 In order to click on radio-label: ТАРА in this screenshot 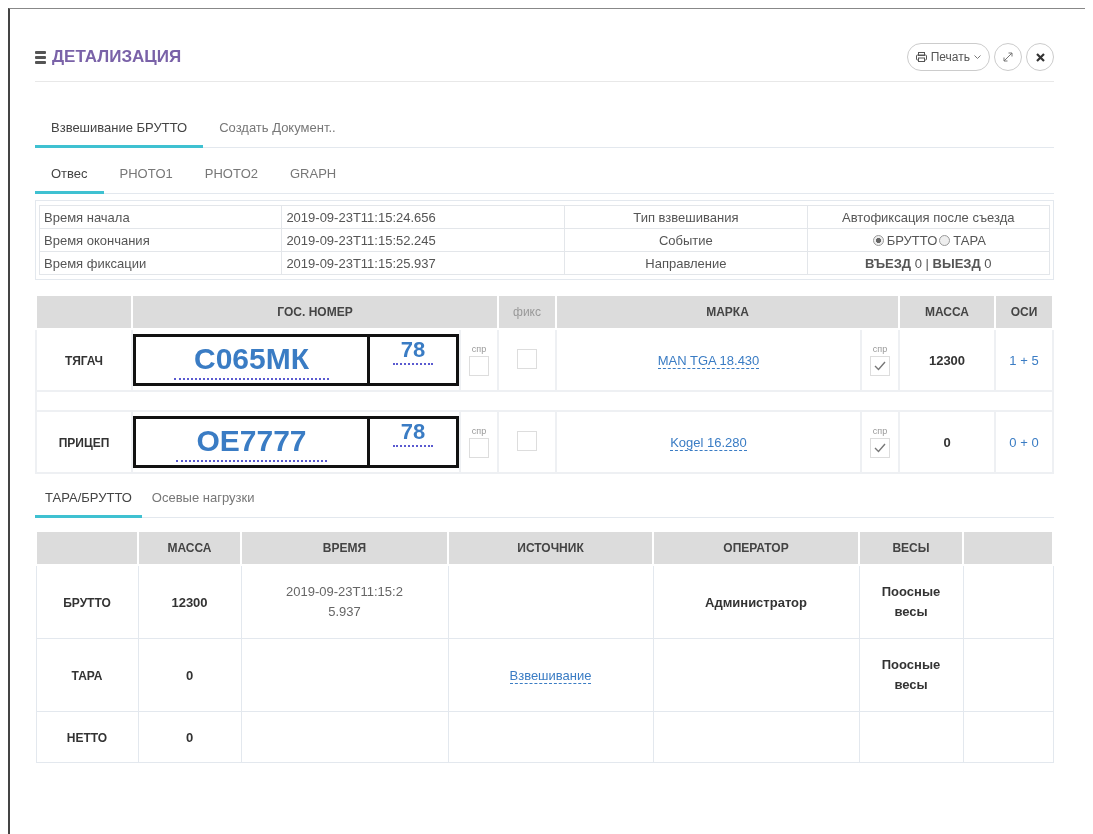, I will do `click(969, 240)`.